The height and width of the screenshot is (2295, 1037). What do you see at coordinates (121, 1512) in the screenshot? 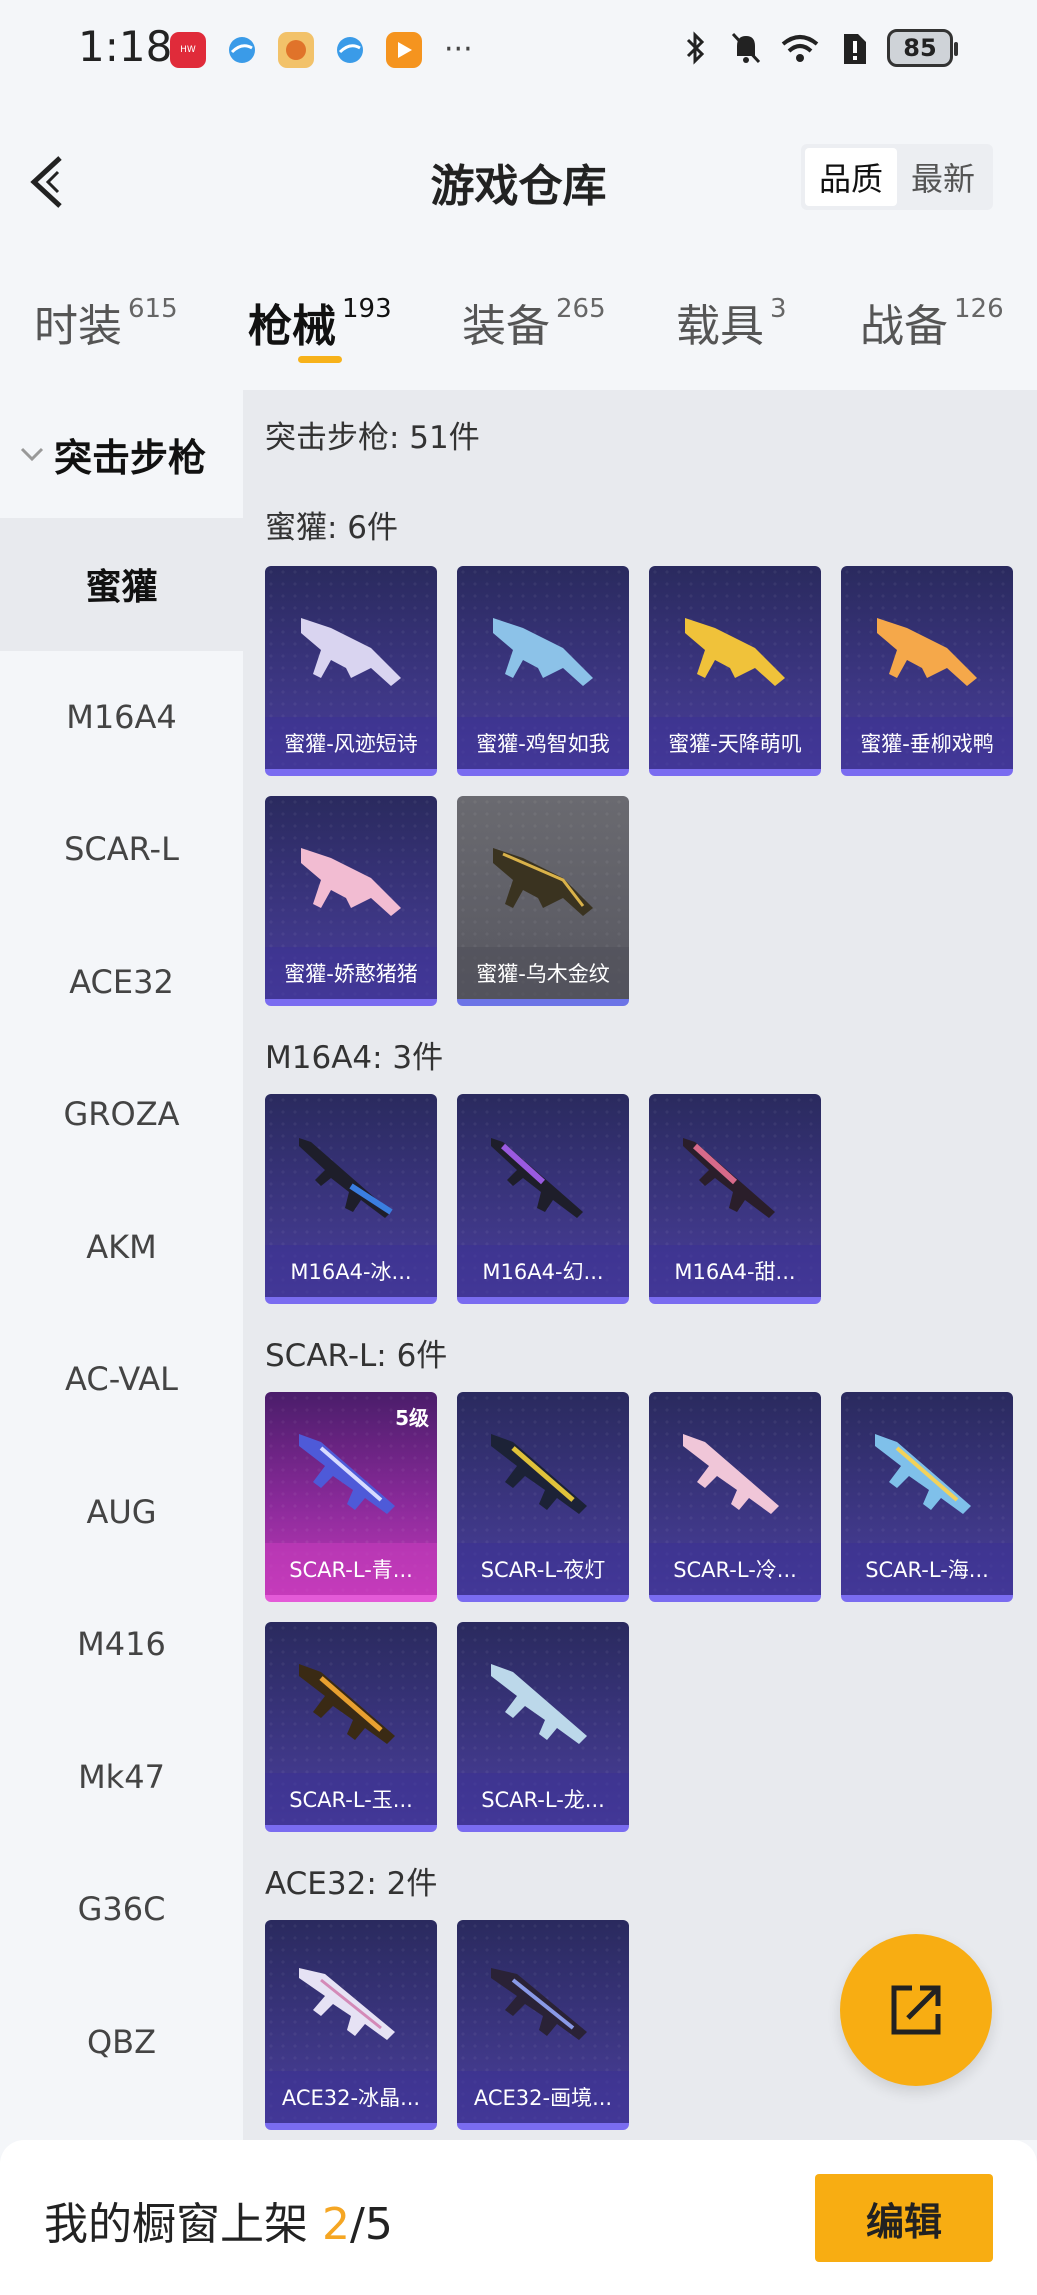
I see `sidebar-item-aug: AUG` at bounding box center [121, 1512].